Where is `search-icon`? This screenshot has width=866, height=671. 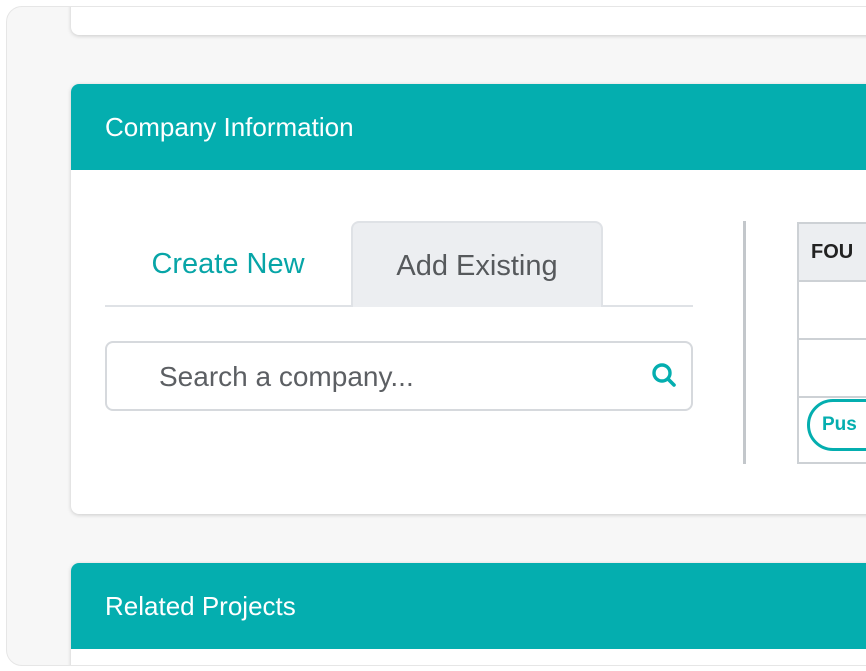
search-icon is located at coordinates (664, 377).